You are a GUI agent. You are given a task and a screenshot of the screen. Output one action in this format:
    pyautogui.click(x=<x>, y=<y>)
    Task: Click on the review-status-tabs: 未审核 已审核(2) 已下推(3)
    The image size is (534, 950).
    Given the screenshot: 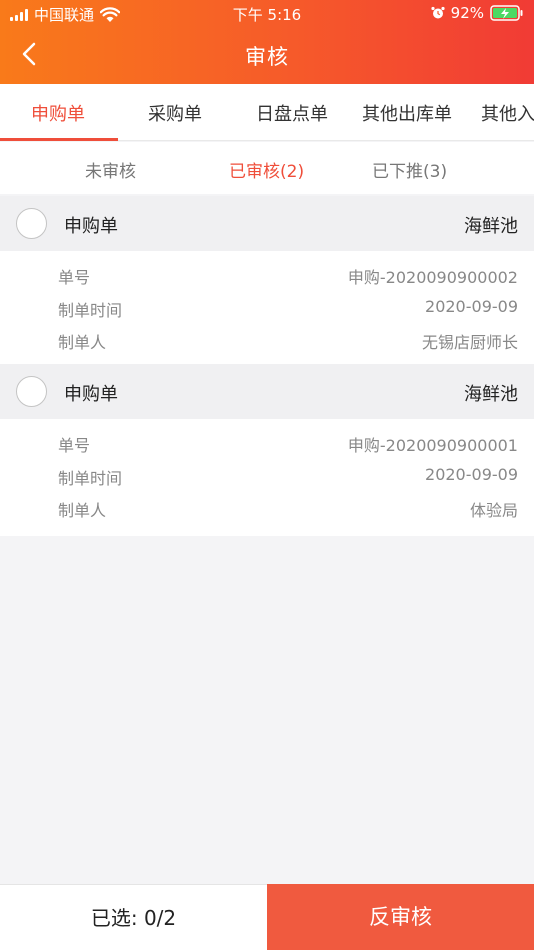 What is the action you would take?
    pyautogui.click(x=267, y=168)
    